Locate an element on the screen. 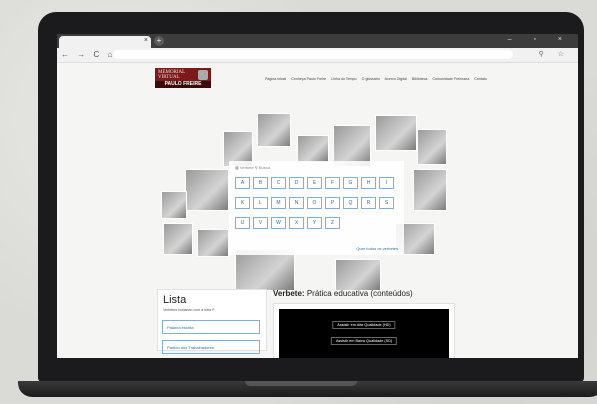 This screenshot has width=597, height=404. letter-u-button: U is located at coordinates (242, 223).